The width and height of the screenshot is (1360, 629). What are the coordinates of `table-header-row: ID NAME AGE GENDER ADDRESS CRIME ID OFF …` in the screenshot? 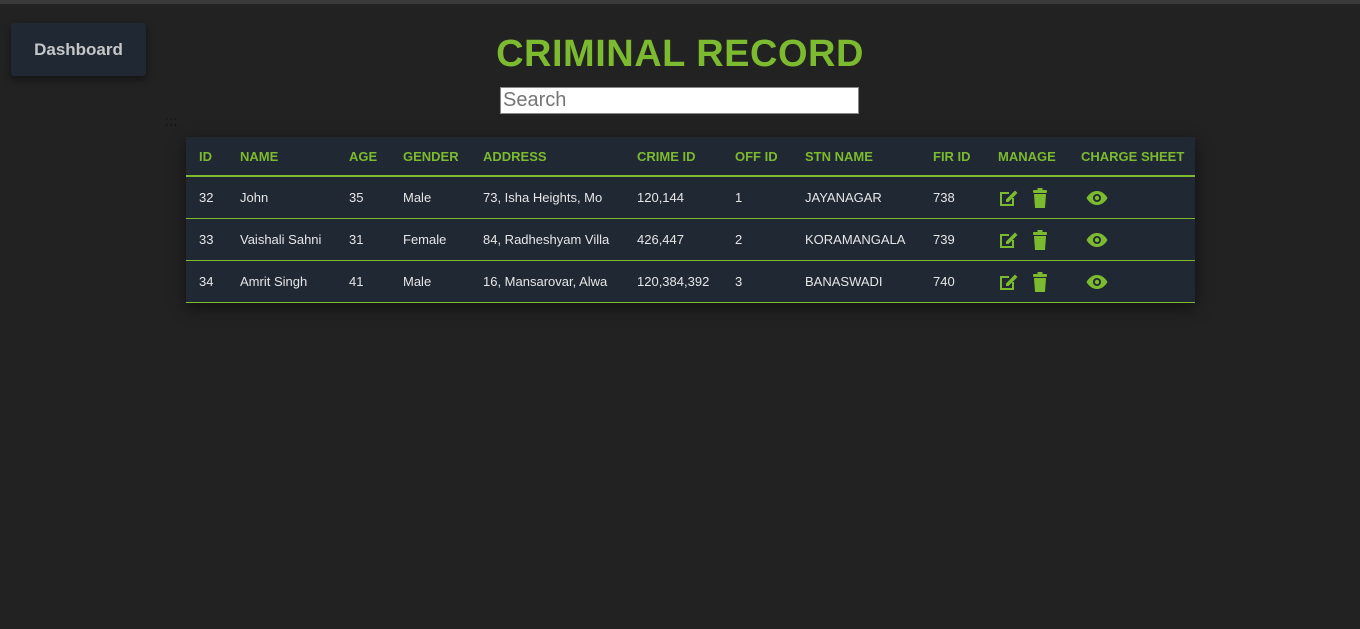 It's located at (690, 157).